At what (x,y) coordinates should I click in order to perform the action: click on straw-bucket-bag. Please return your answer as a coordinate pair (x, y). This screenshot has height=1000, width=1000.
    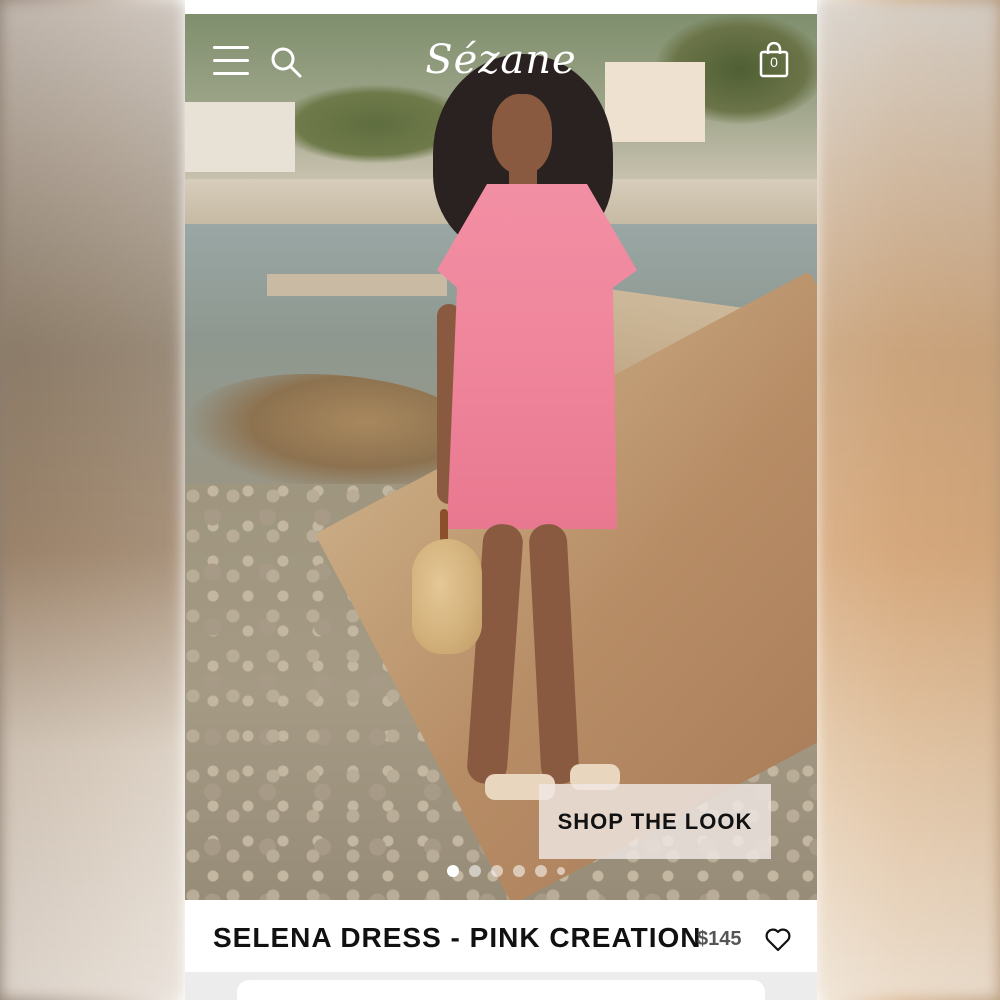
    Looking at the image, I should click on (447, 596).